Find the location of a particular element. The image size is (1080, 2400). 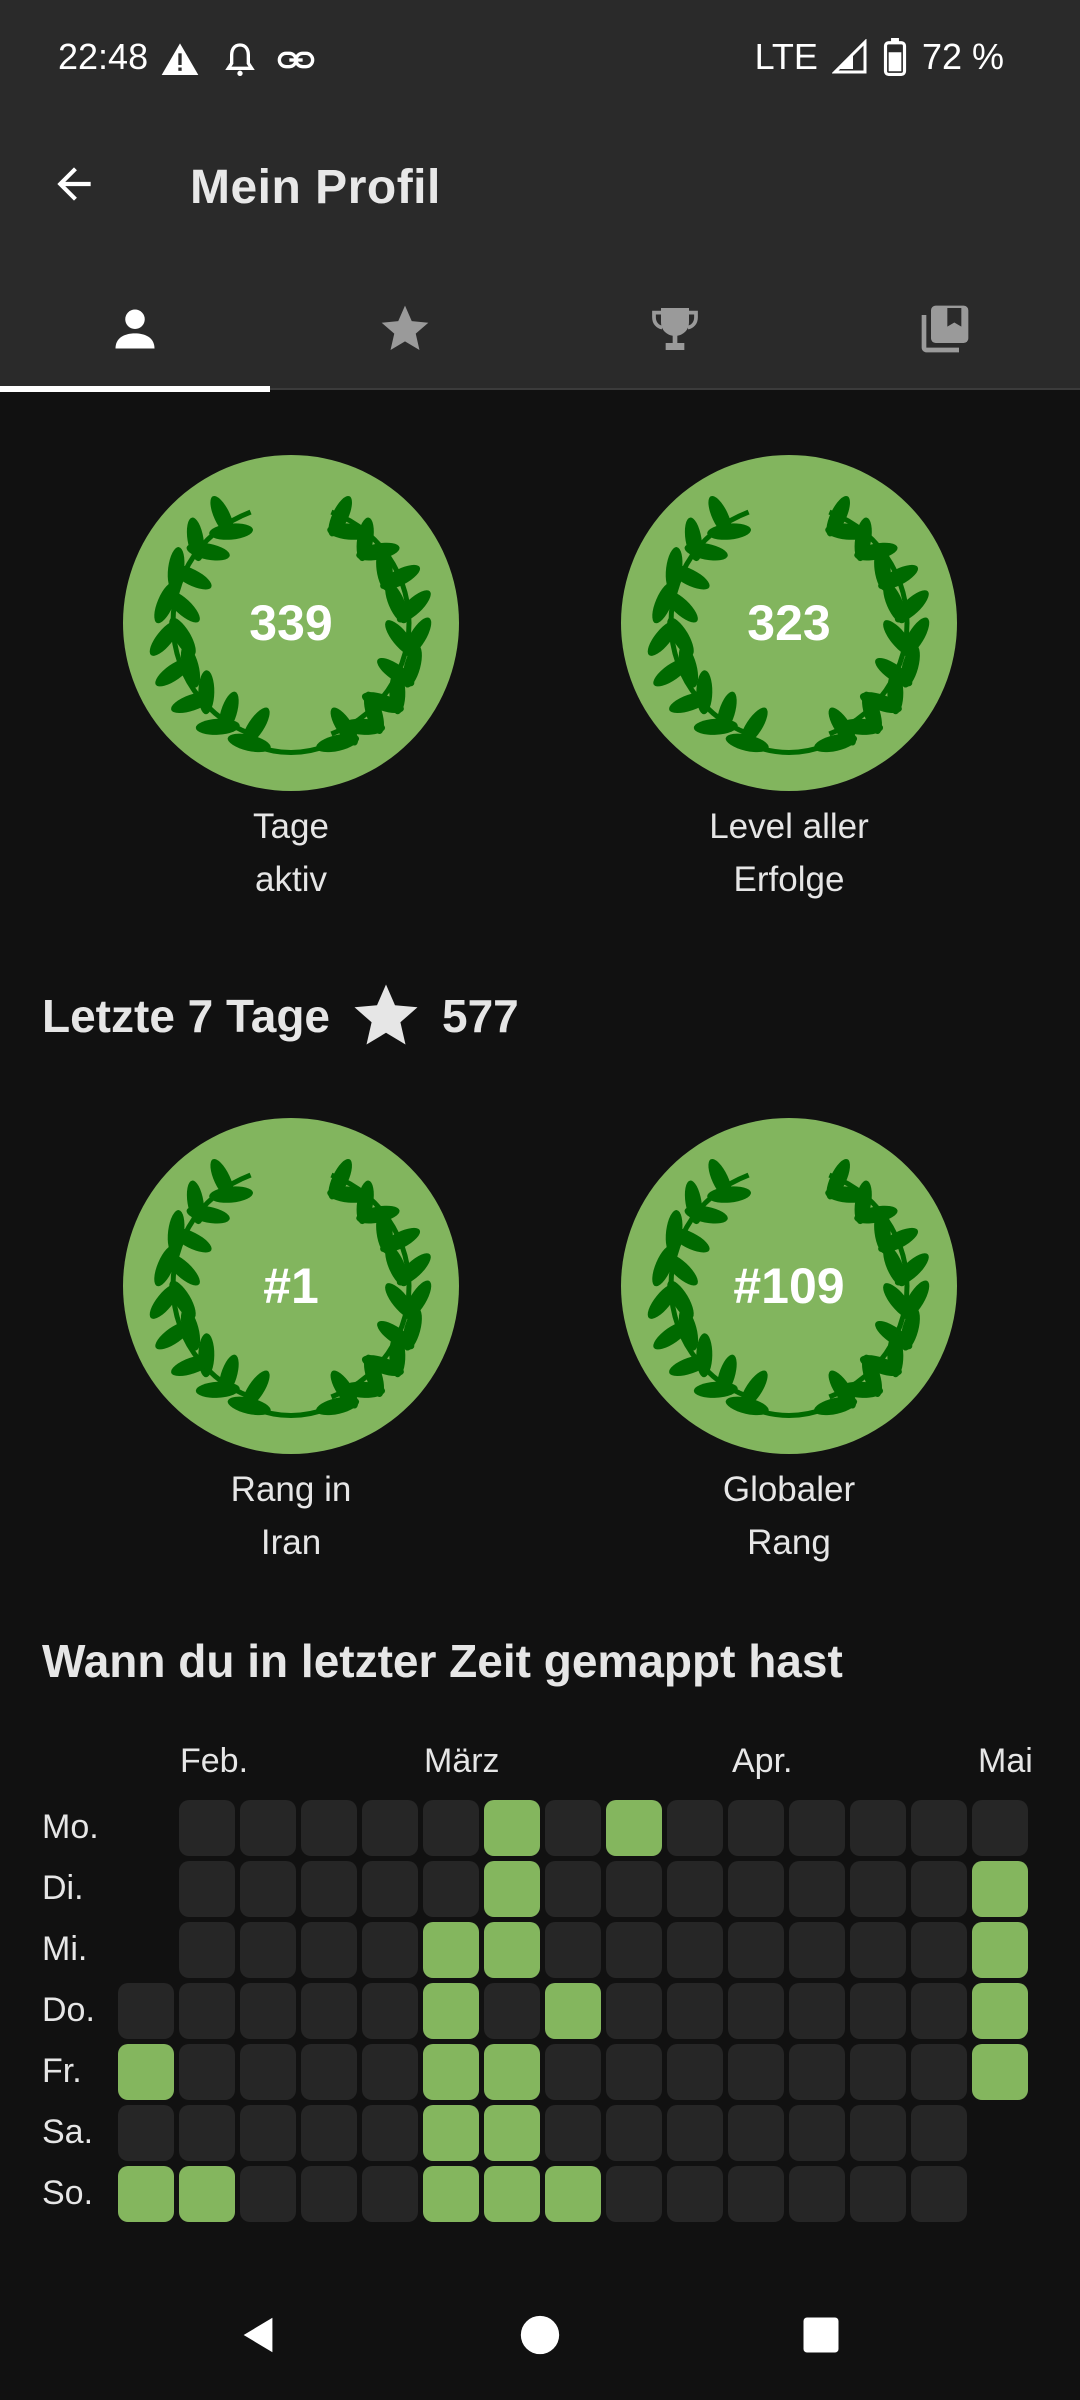

back-button is located at coordinates (74, 184).